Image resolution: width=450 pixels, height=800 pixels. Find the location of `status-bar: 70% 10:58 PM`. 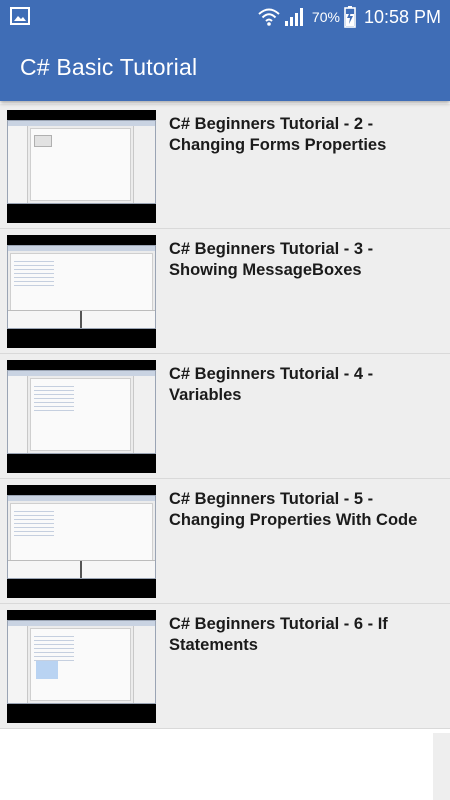

status-bar: 70% 10:58 PM is located at coordinates (225, 17).